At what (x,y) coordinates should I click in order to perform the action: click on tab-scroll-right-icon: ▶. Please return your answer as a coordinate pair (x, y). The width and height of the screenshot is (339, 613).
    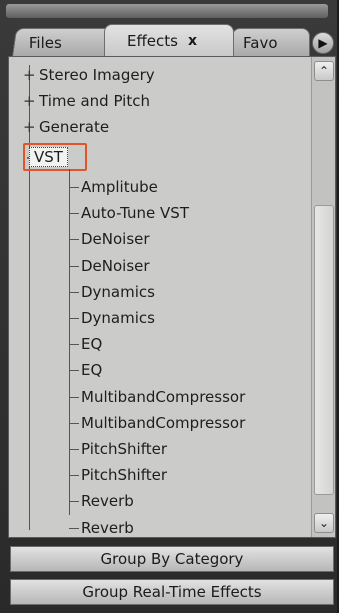
    Looking at the image, I should click on (323, 43).